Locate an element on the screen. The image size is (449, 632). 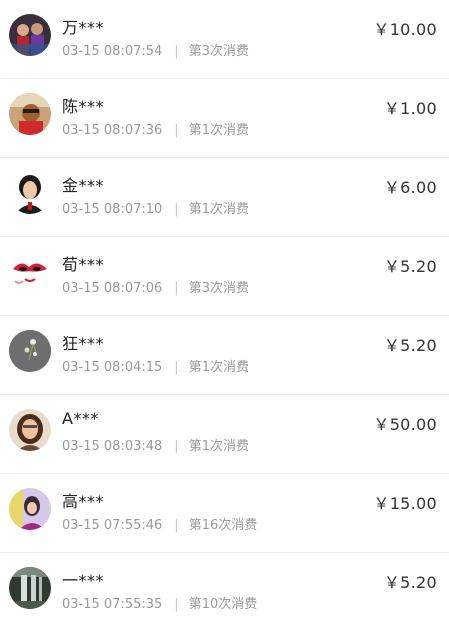
list-item: 高*** 03-15 07:55:46 | 第16次消费 ￥15.00 is located at coordinates (224, 513).